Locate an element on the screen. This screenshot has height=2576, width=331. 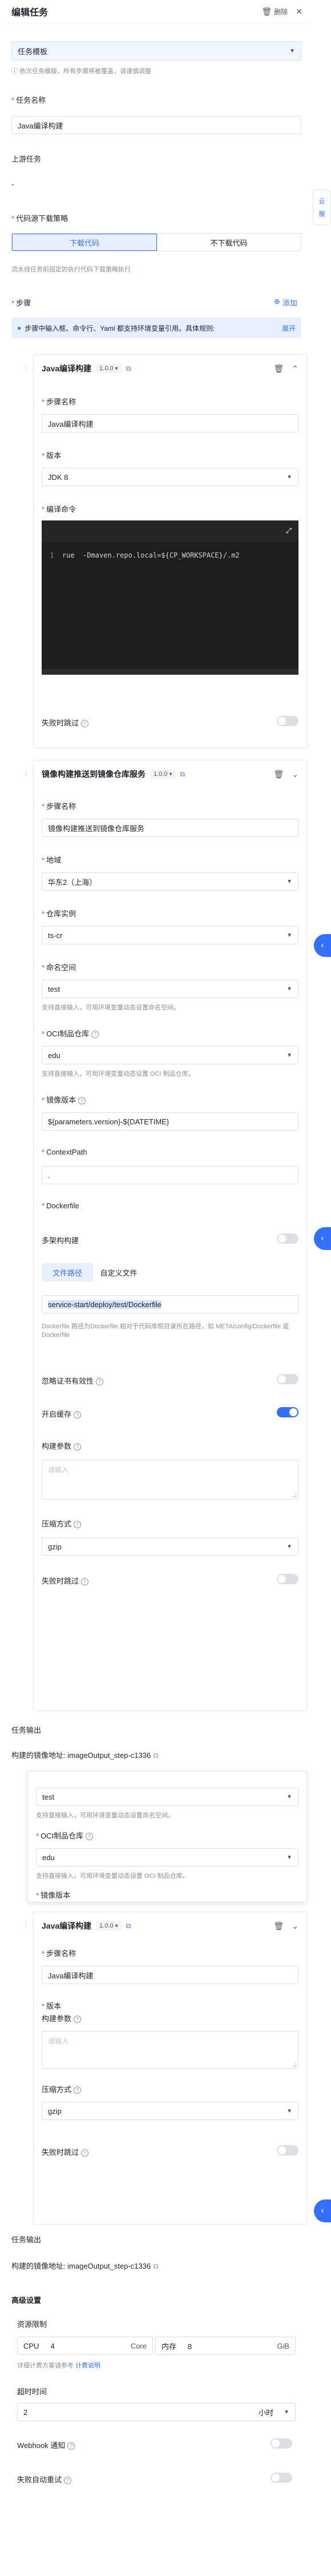
webhook-toggle is located at coordinates (281, 2443).